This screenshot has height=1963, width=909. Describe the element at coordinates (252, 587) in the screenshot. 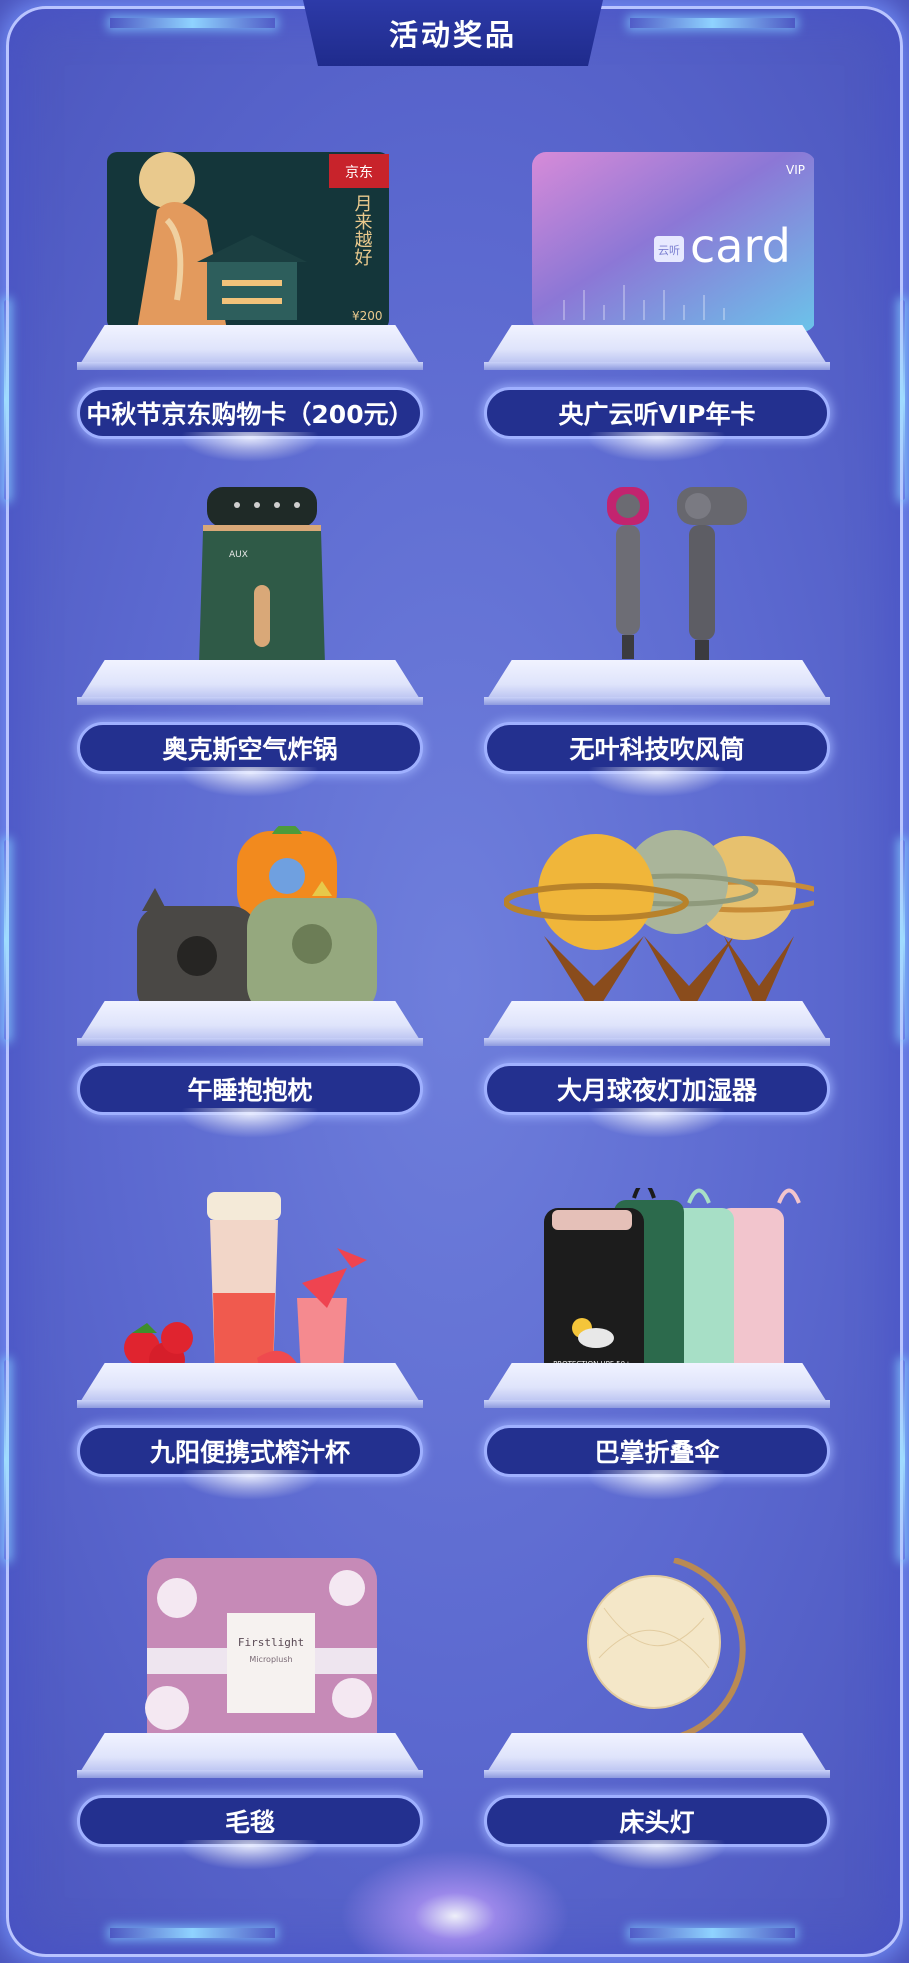

I see `air-fryer-image: AUX` at that location.